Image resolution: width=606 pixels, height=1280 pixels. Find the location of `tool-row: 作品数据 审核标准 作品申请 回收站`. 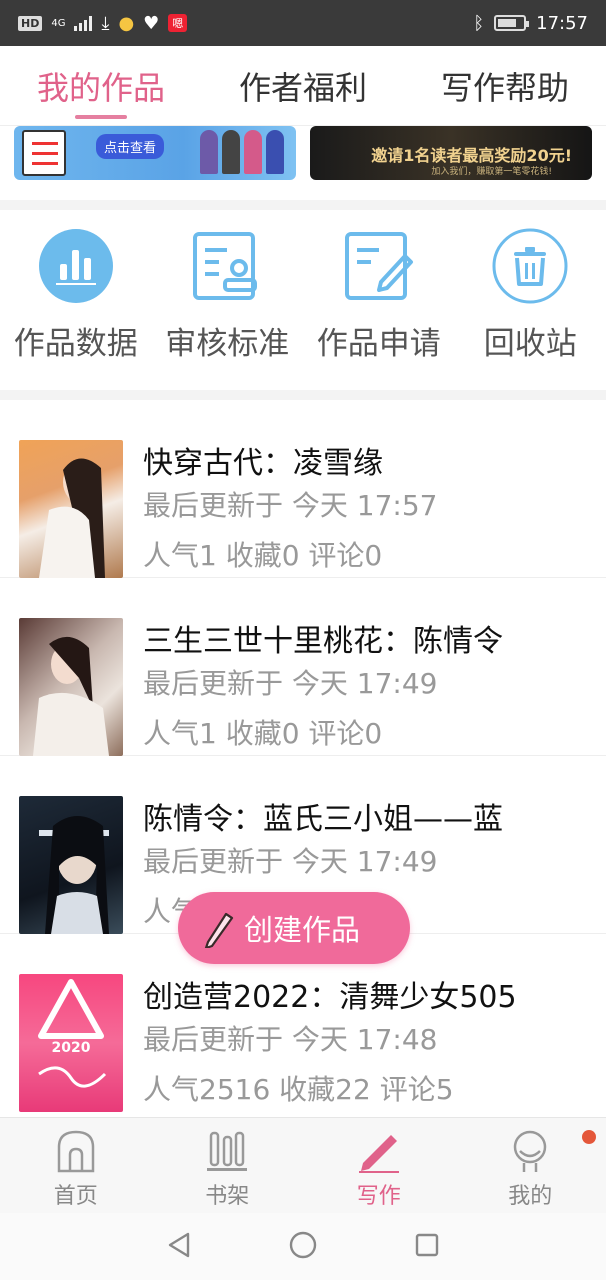

tool-row: 作品数据 审核标准 作品申请 回收站 is located at coordinates (303, 300).